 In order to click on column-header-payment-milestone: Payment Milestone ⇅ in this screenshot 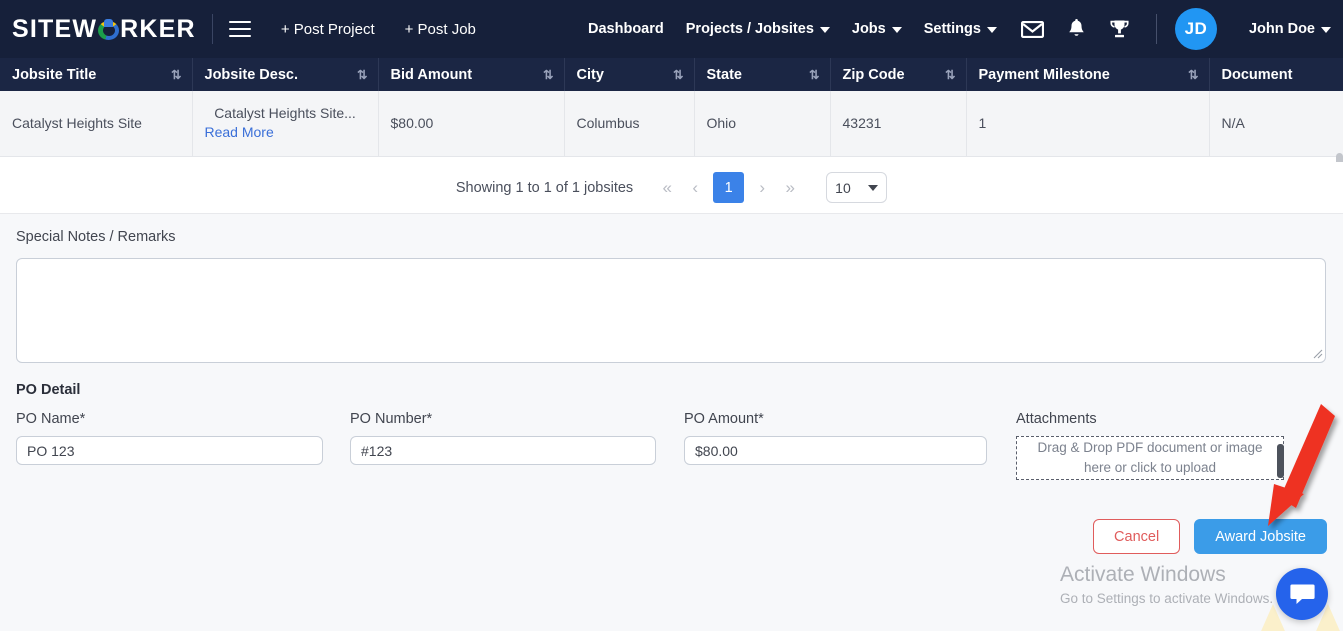, I will do `click(1088, 74)`.